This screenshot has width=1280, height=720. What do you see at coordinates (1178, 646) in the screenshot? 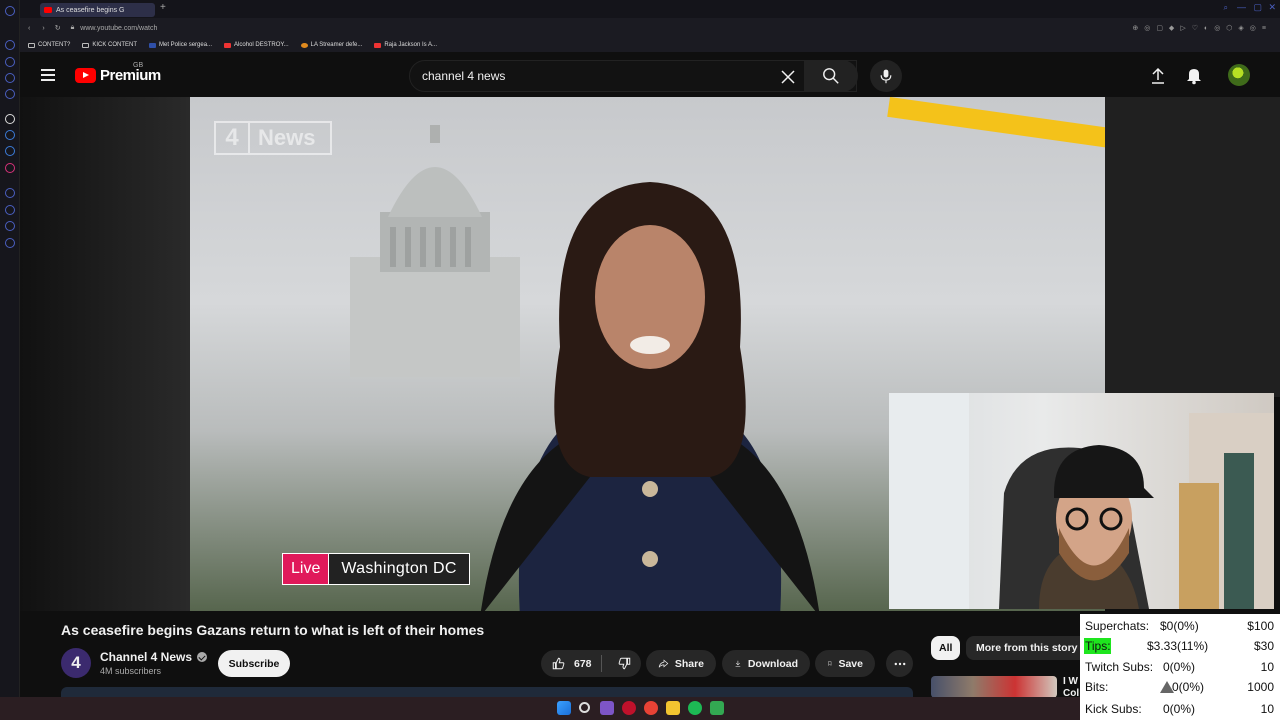
I see `stat-value: $3.33(11%)` at bounding box center [1178, 646].